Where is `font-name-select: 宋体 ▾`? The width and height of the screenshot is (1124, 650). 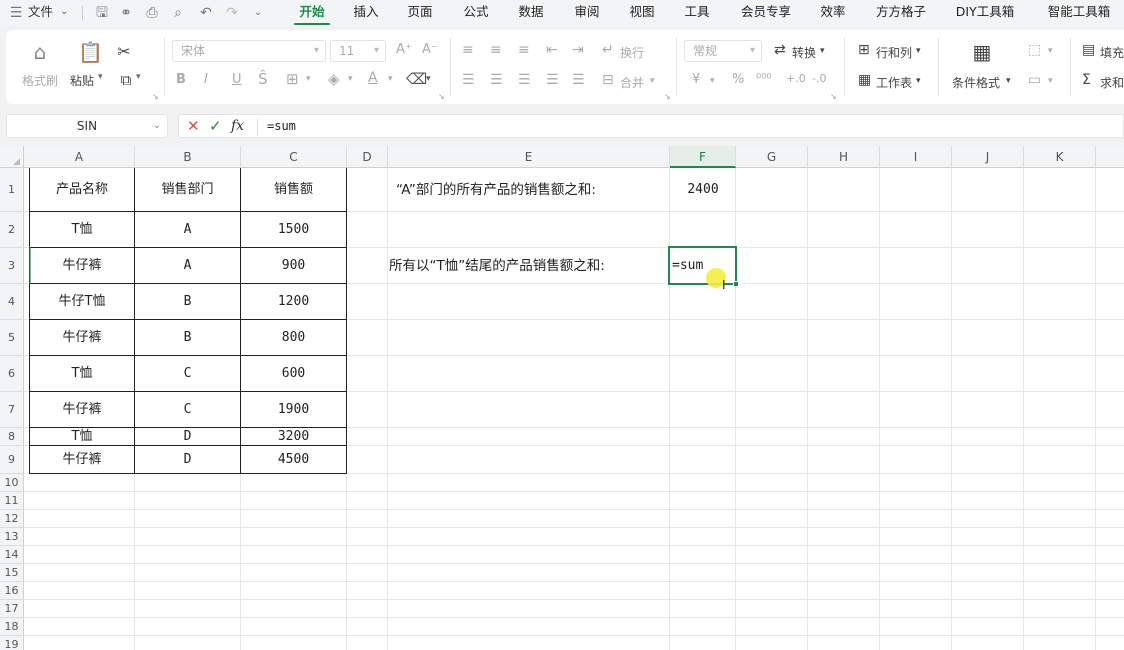 font-name-select: 宋体 ▾ is located at coordinates (249, 51).